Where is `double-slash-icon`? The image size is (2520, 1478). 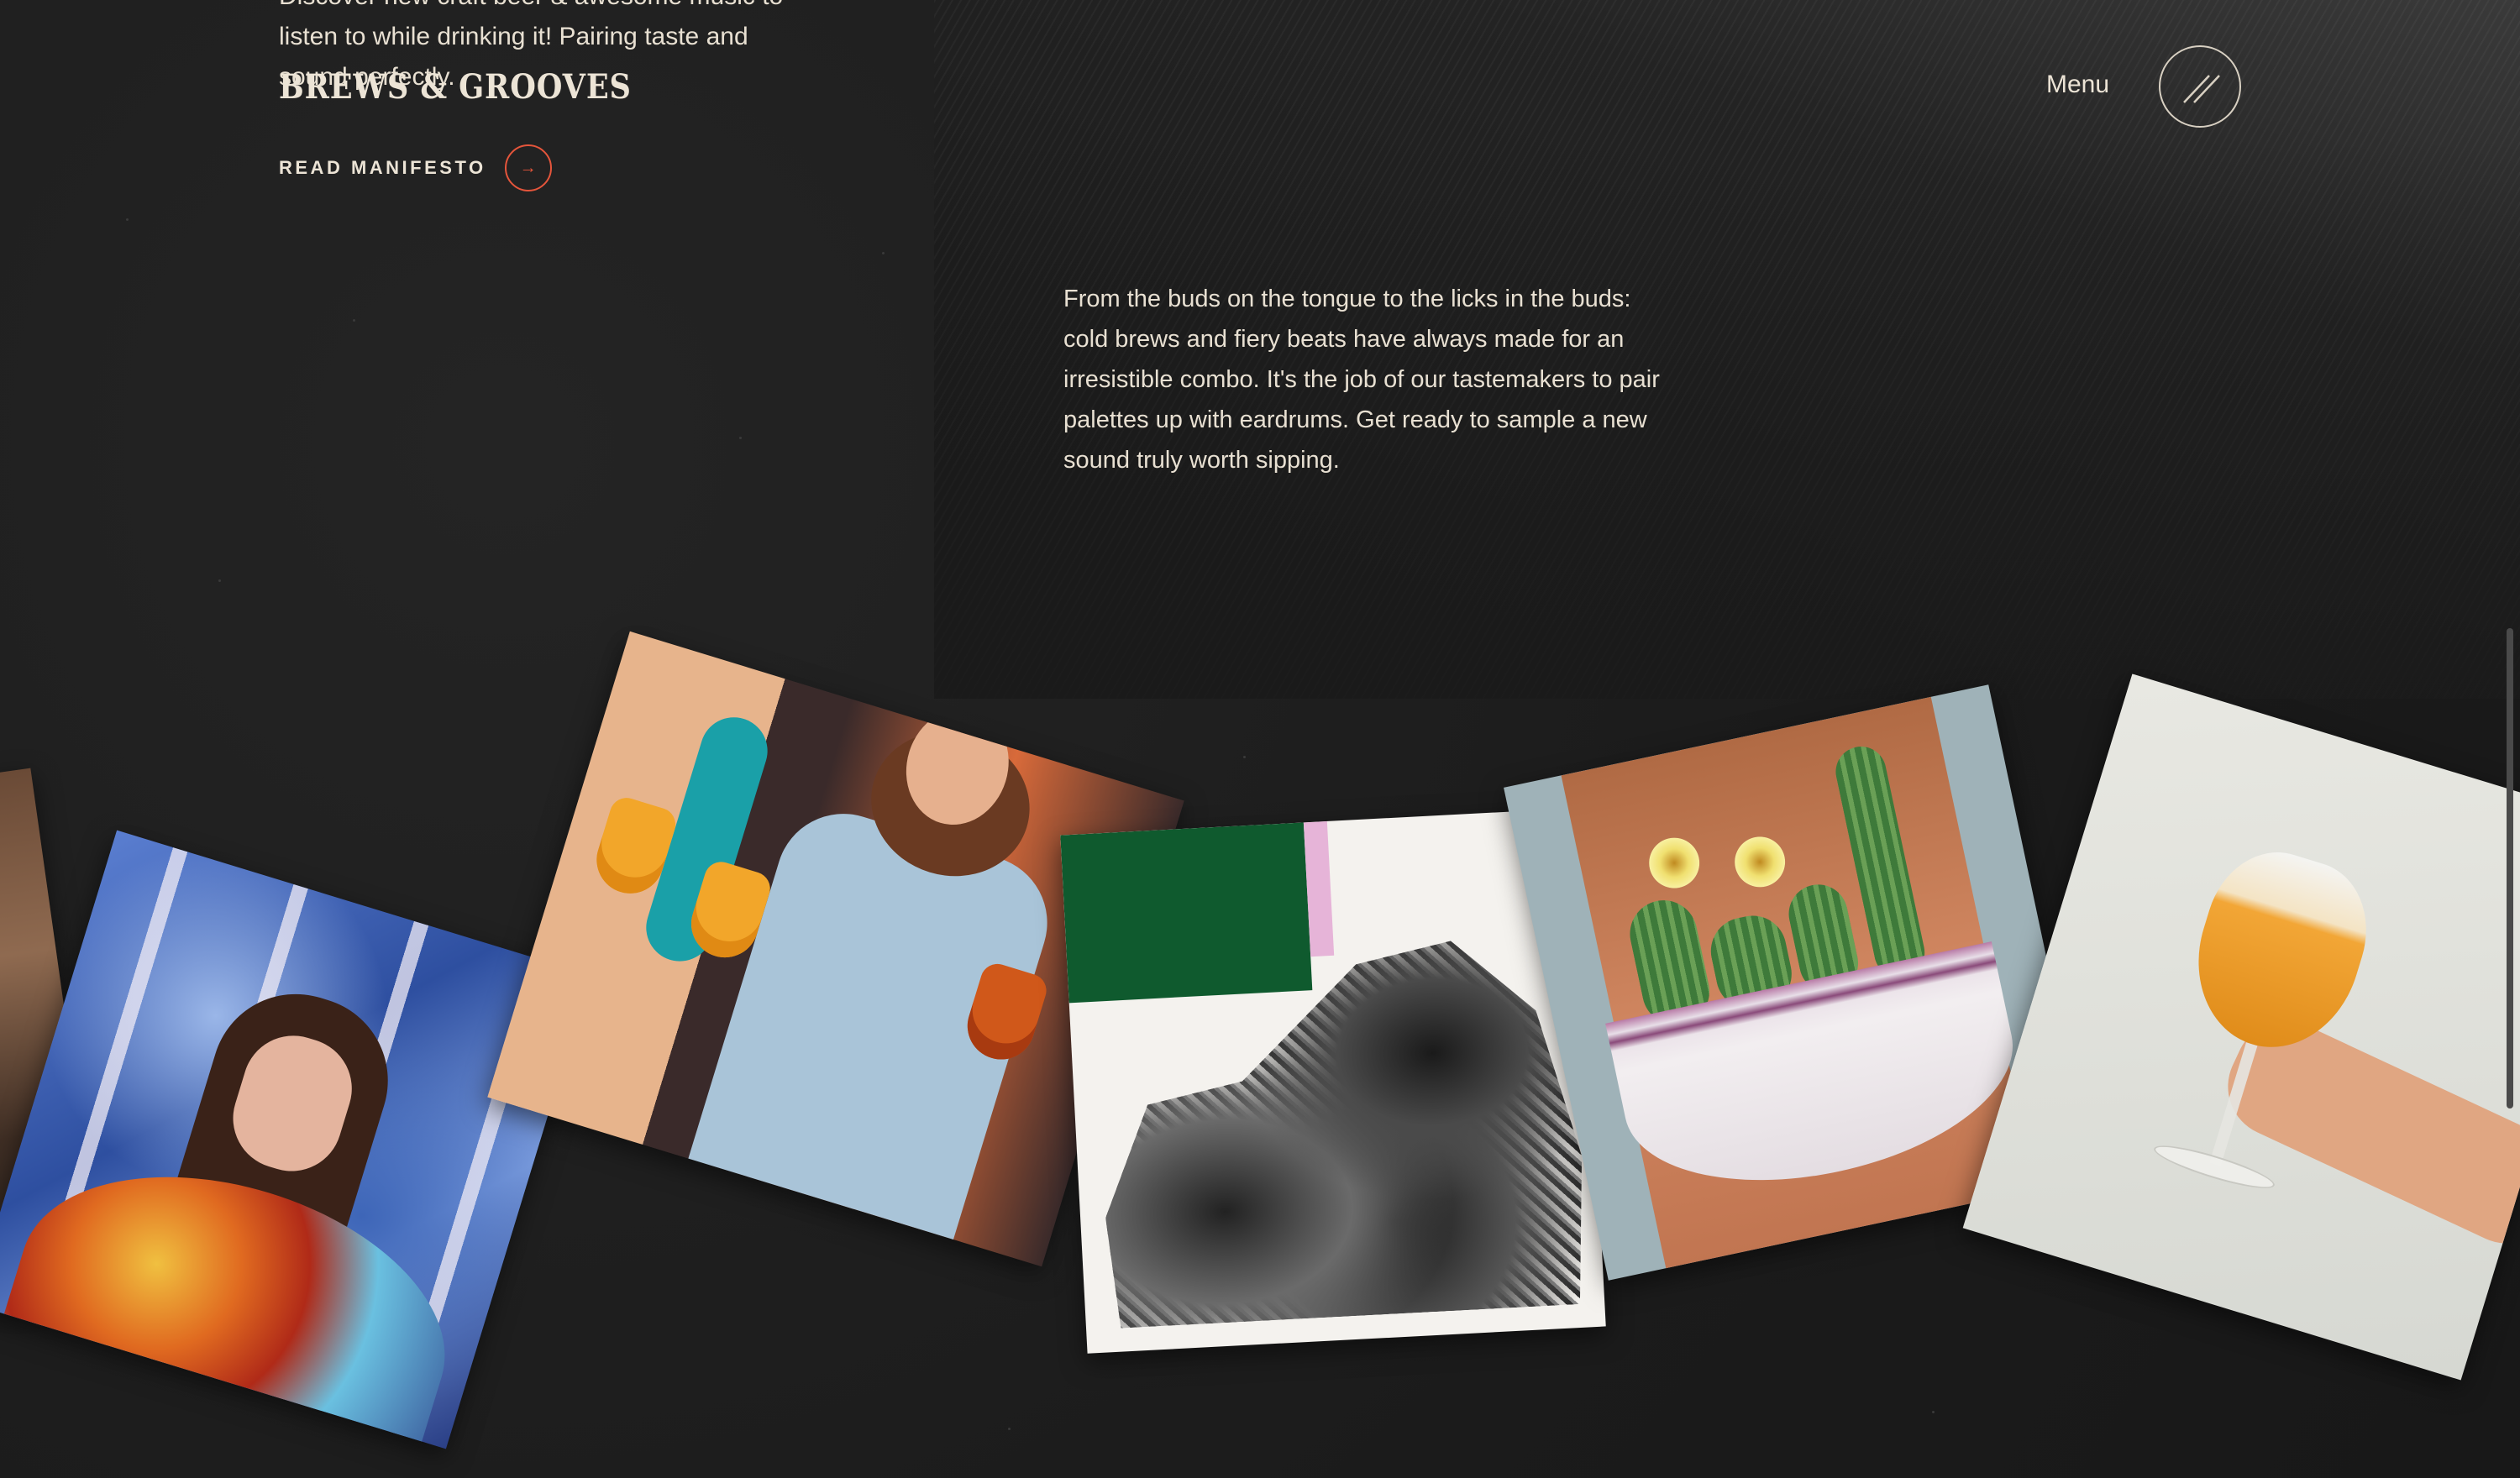
double-slash-icon is located at coordinates (2201, 89).